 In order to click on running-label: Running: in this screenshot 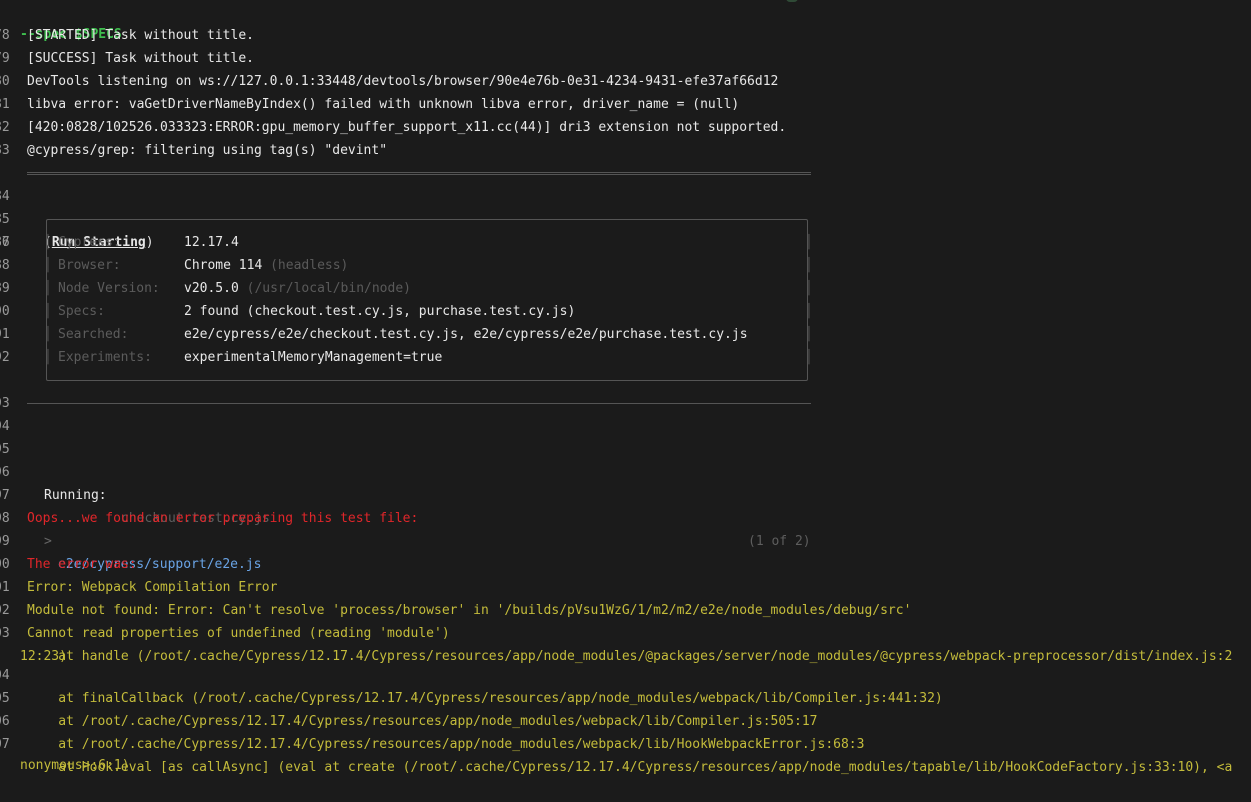, I will do `click(75, 495)`.